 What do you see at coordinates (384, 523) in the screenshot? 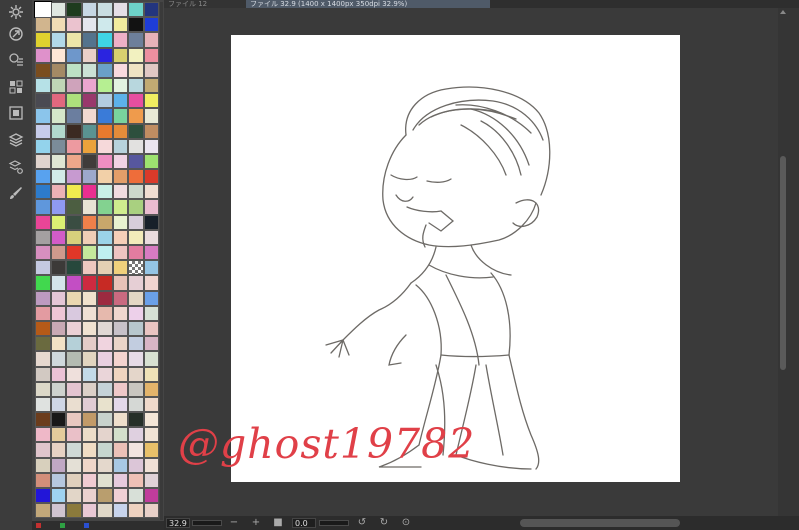
I see `rotate-right-icon: ↻` at bounding box center [384, 523].